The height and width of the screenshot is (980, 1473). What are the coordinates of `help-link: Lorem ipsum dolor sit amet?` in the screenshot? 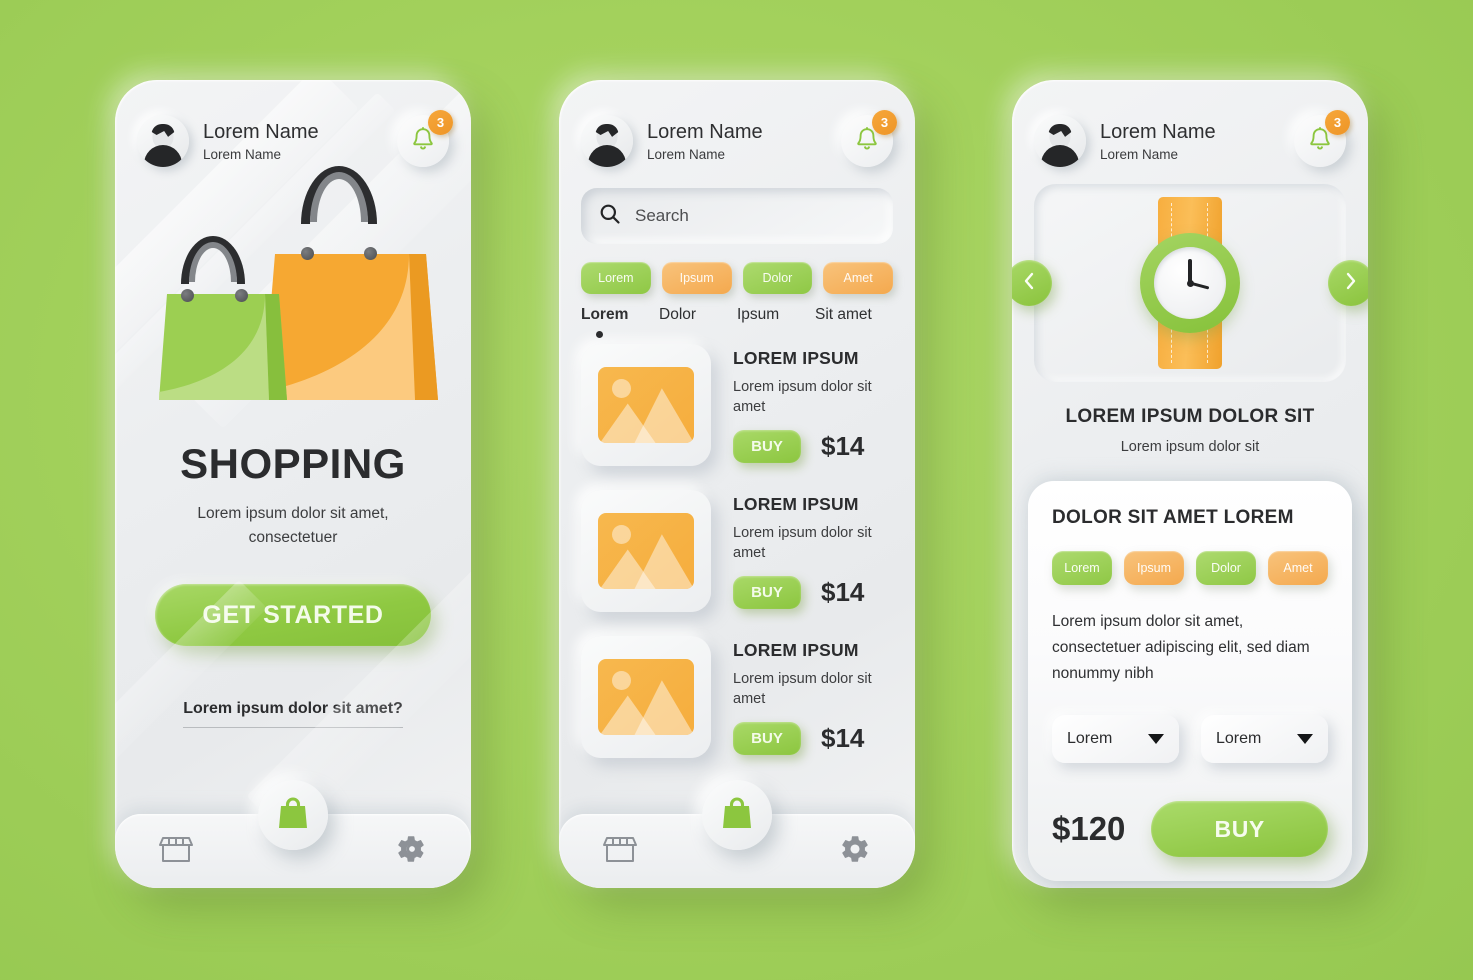 It's located at (293, 714).